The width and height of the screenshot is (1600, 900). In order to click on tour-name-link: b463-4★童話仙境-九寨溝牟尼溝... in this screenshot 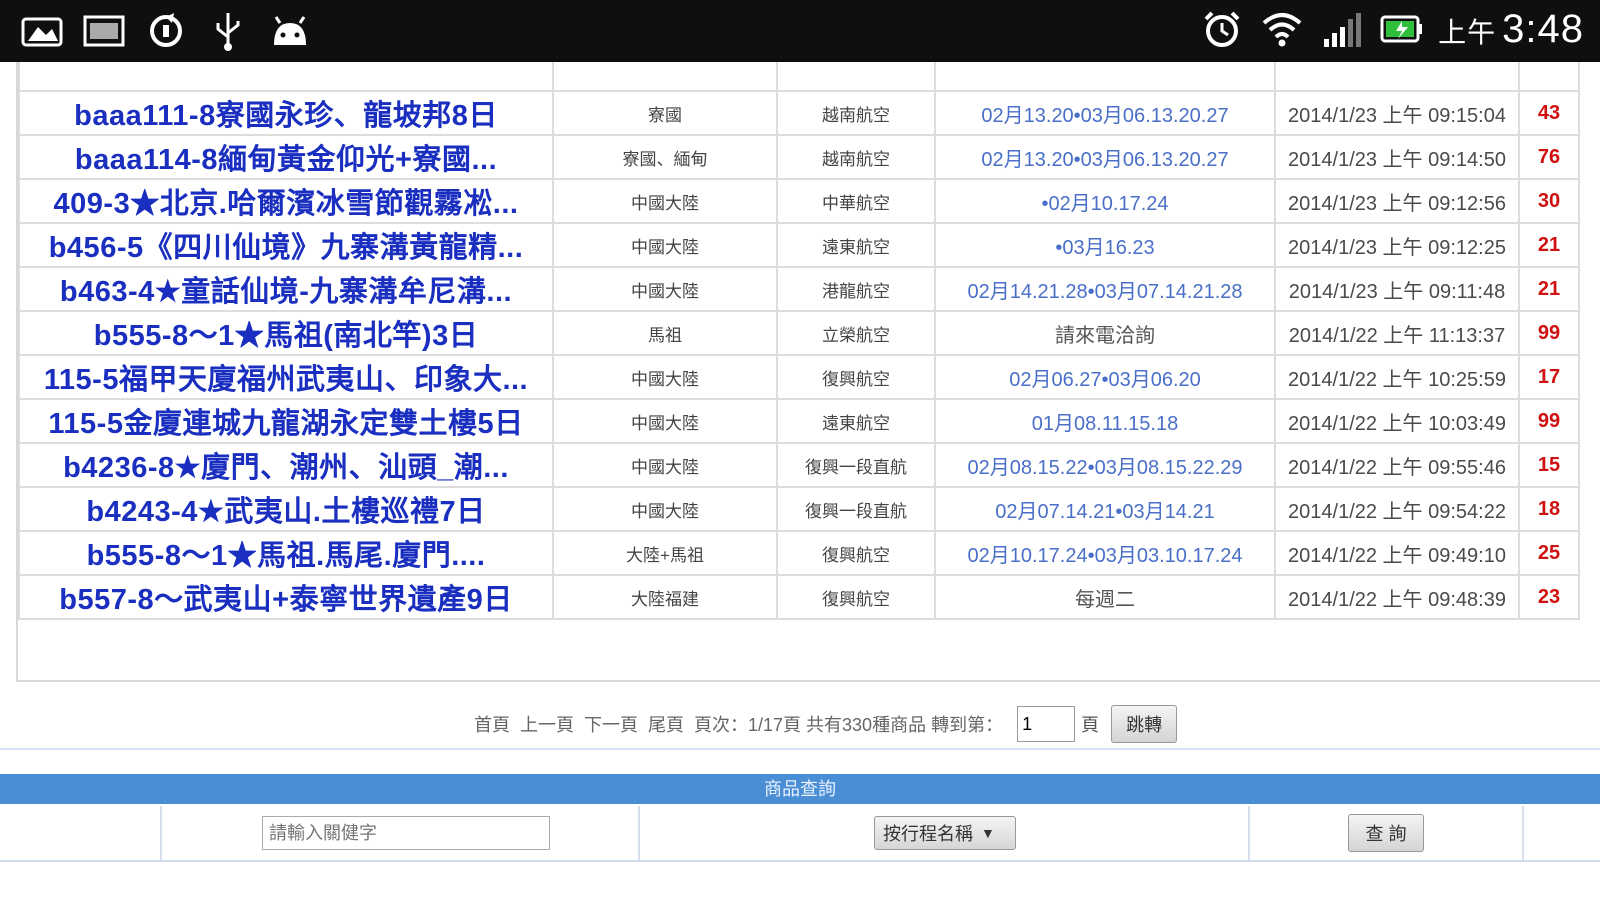, I will do `click(286, 292)`.